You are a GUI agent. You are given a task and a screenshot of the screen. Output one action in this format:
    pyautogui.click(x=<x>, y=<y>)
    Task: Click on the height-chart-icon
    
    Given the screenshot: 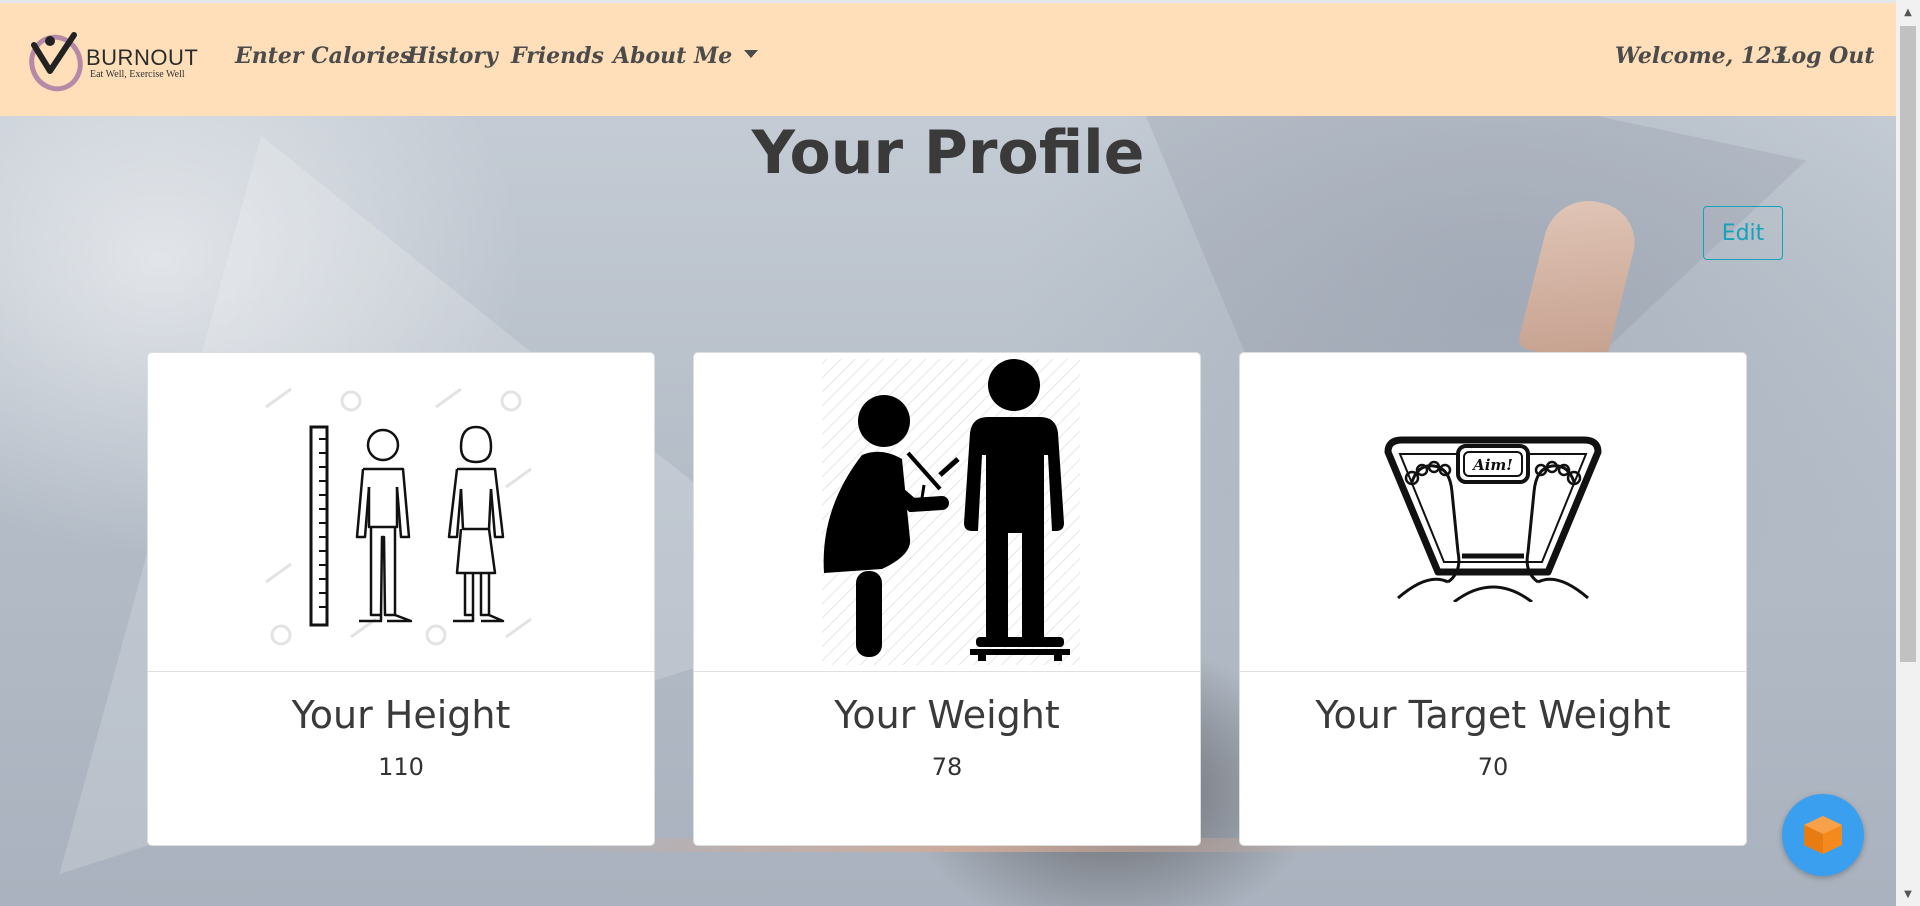 What is the action you would take?
    pyautogui.click(x=398, y=516)
    